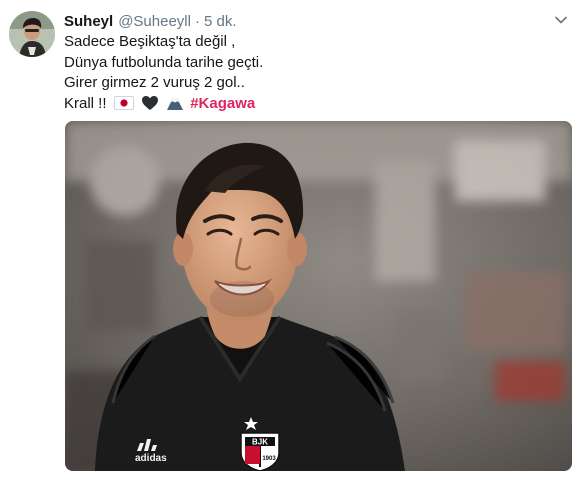 This screenshot has width=581, height=486. I want to click on hashtag-link: #Kagawa, so click(222, 103).